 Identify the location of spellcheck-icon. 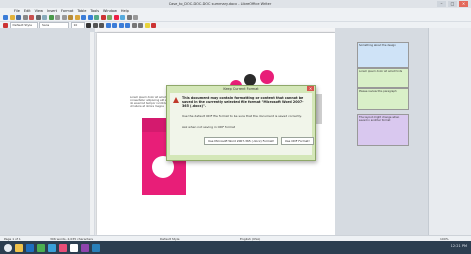
(51, 17).